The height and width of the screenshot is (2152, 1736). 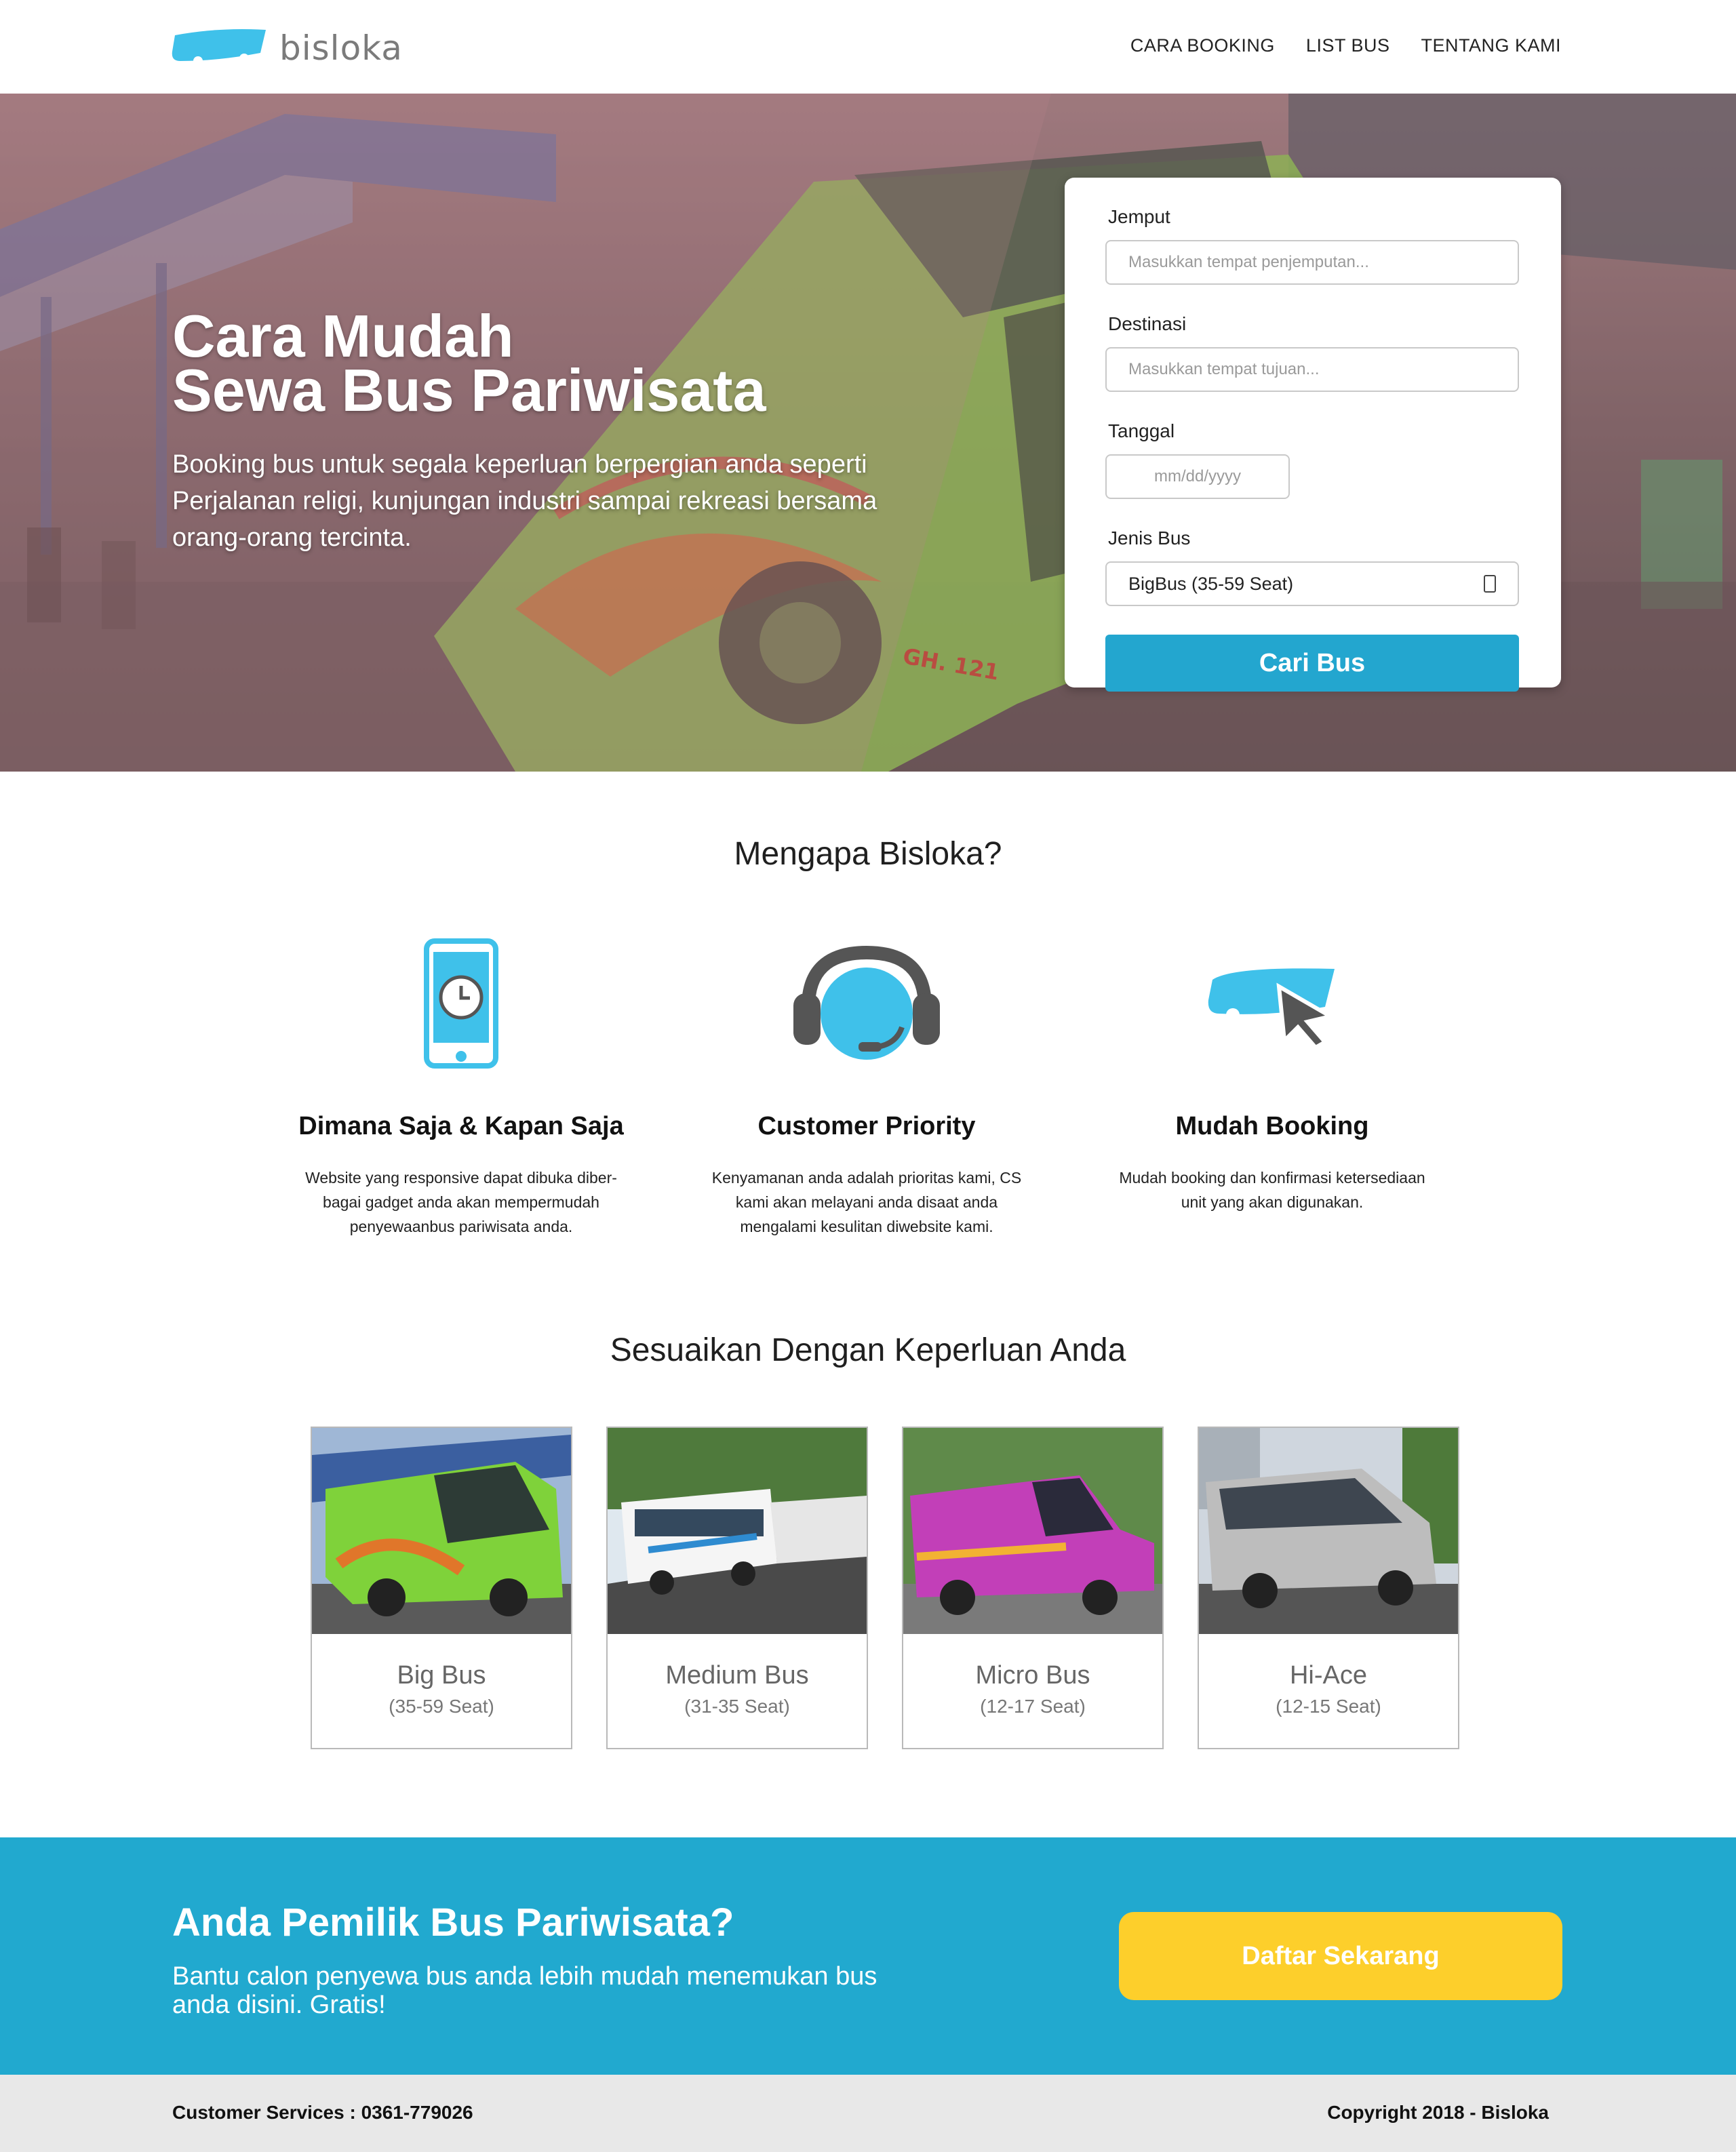 I want to click on bus-card-medium-bus: Medium Bus (31-35 Seat), so click(x=737, y=1588).